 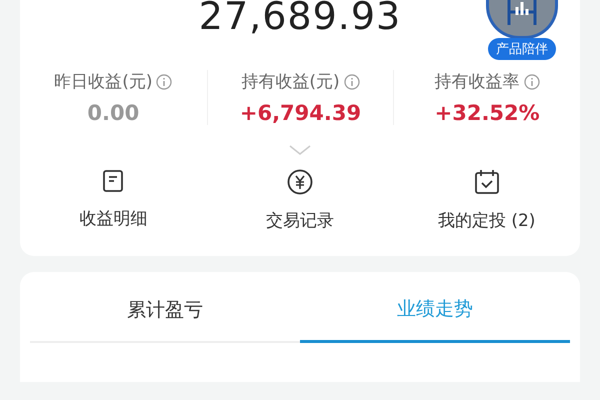 I want to click on stat-label: 持有收益率, so click(x=477, y=82).